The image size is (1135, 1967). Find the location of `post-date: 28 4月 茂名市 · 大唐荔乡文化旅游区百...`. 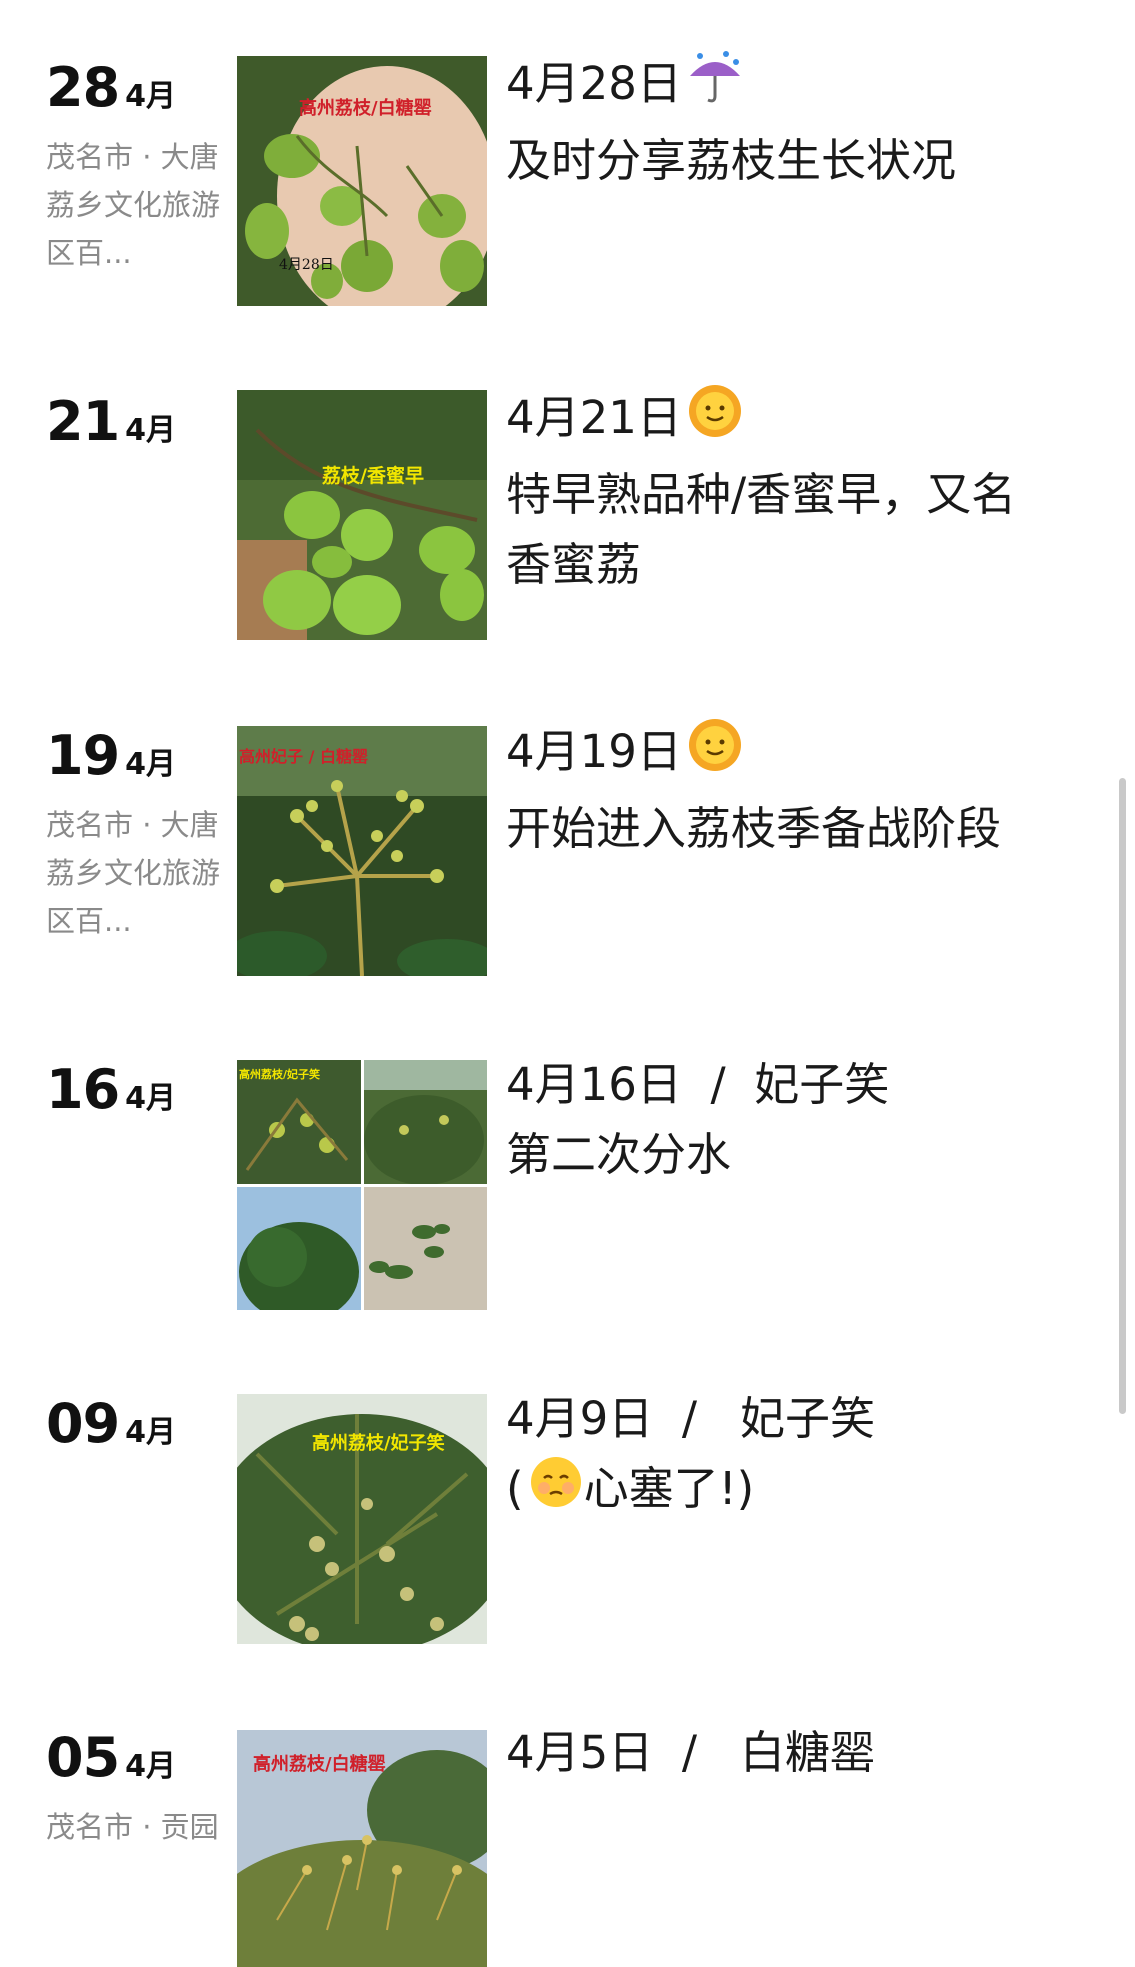

post-date: 28 4月 茂名市 · 大唐荔乡文化旅游区百... is located at coordinates (136, 166).